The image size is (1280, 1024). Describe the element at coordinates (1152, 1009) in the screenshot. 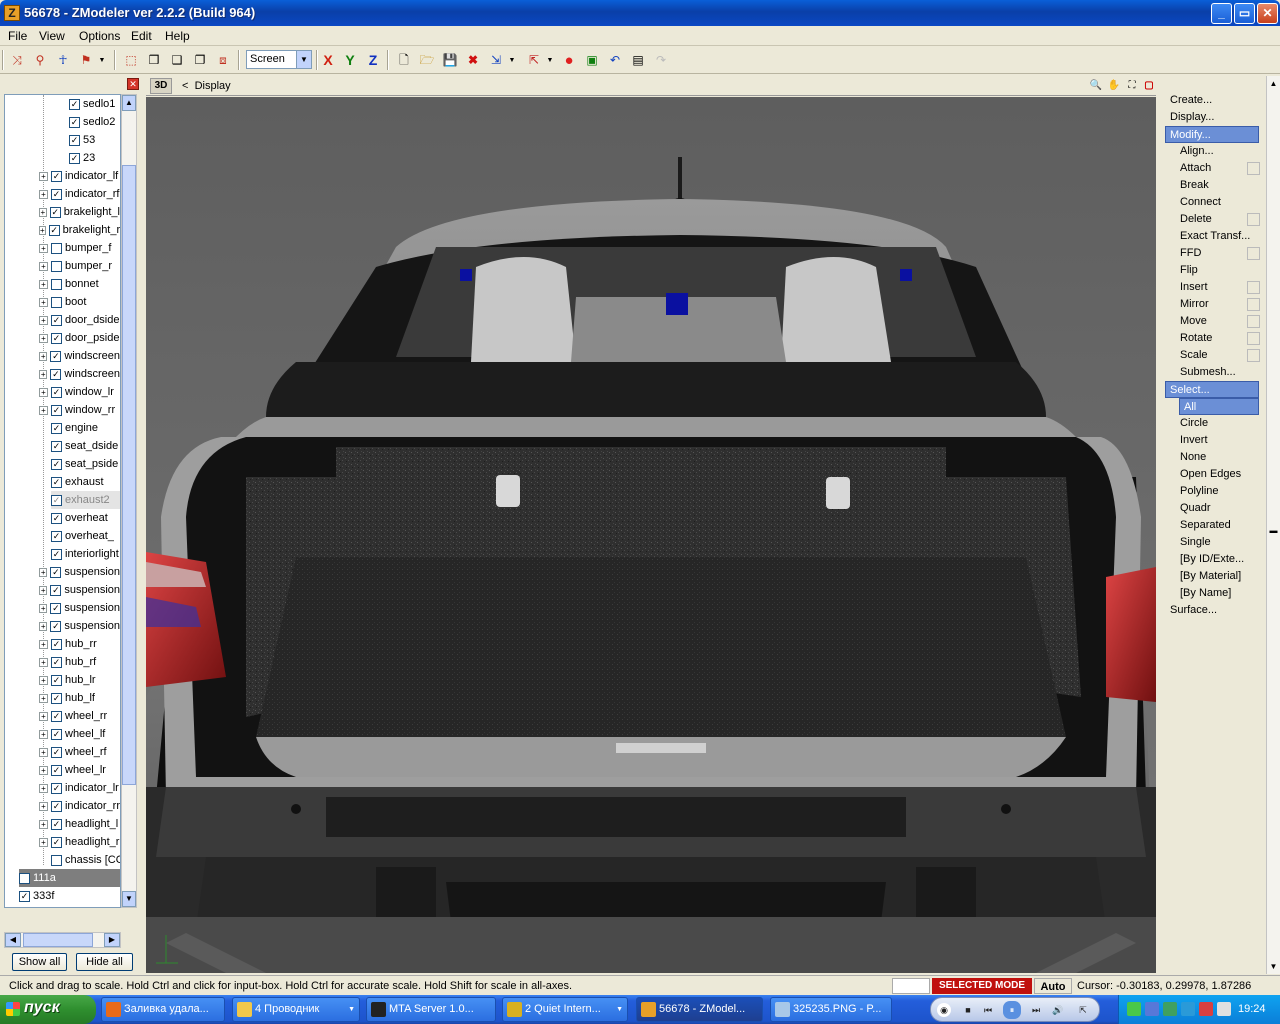

I see `tray-monitor-icon` at that location.